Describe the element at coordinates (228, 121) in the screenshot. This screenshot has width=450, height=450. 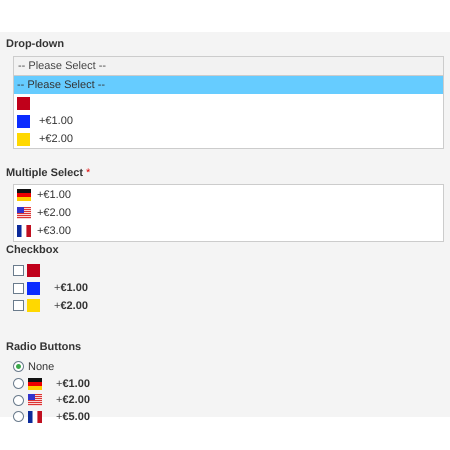
I see `dropdown-option: +€1.00` at that location.